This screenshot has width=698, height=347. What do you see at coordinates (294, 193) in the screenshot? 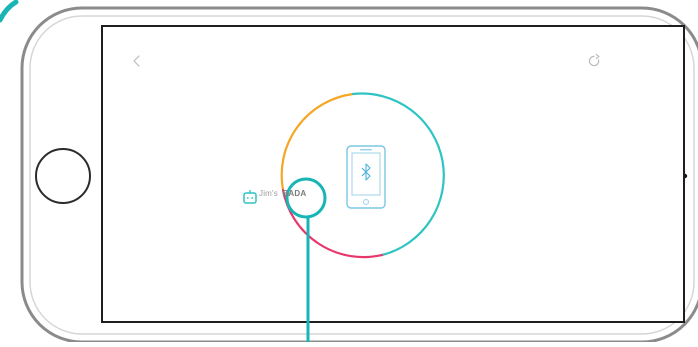
I see `device-name: BADA` at bounding box center [294, 193].